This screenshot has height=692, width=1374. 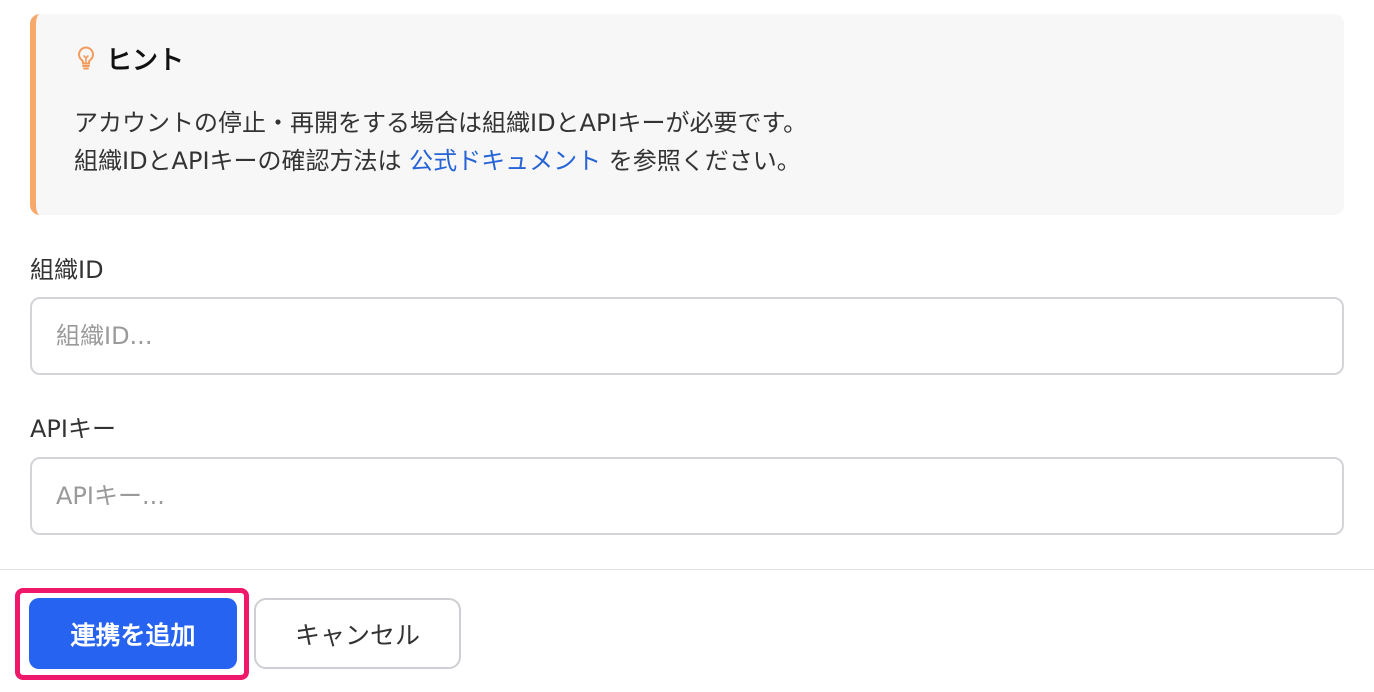 What do you see at coordinates (701, 161) in the screenshot?
I see `hint-line-2-suffix: を参照ください。` at bounding box center [701, 161].